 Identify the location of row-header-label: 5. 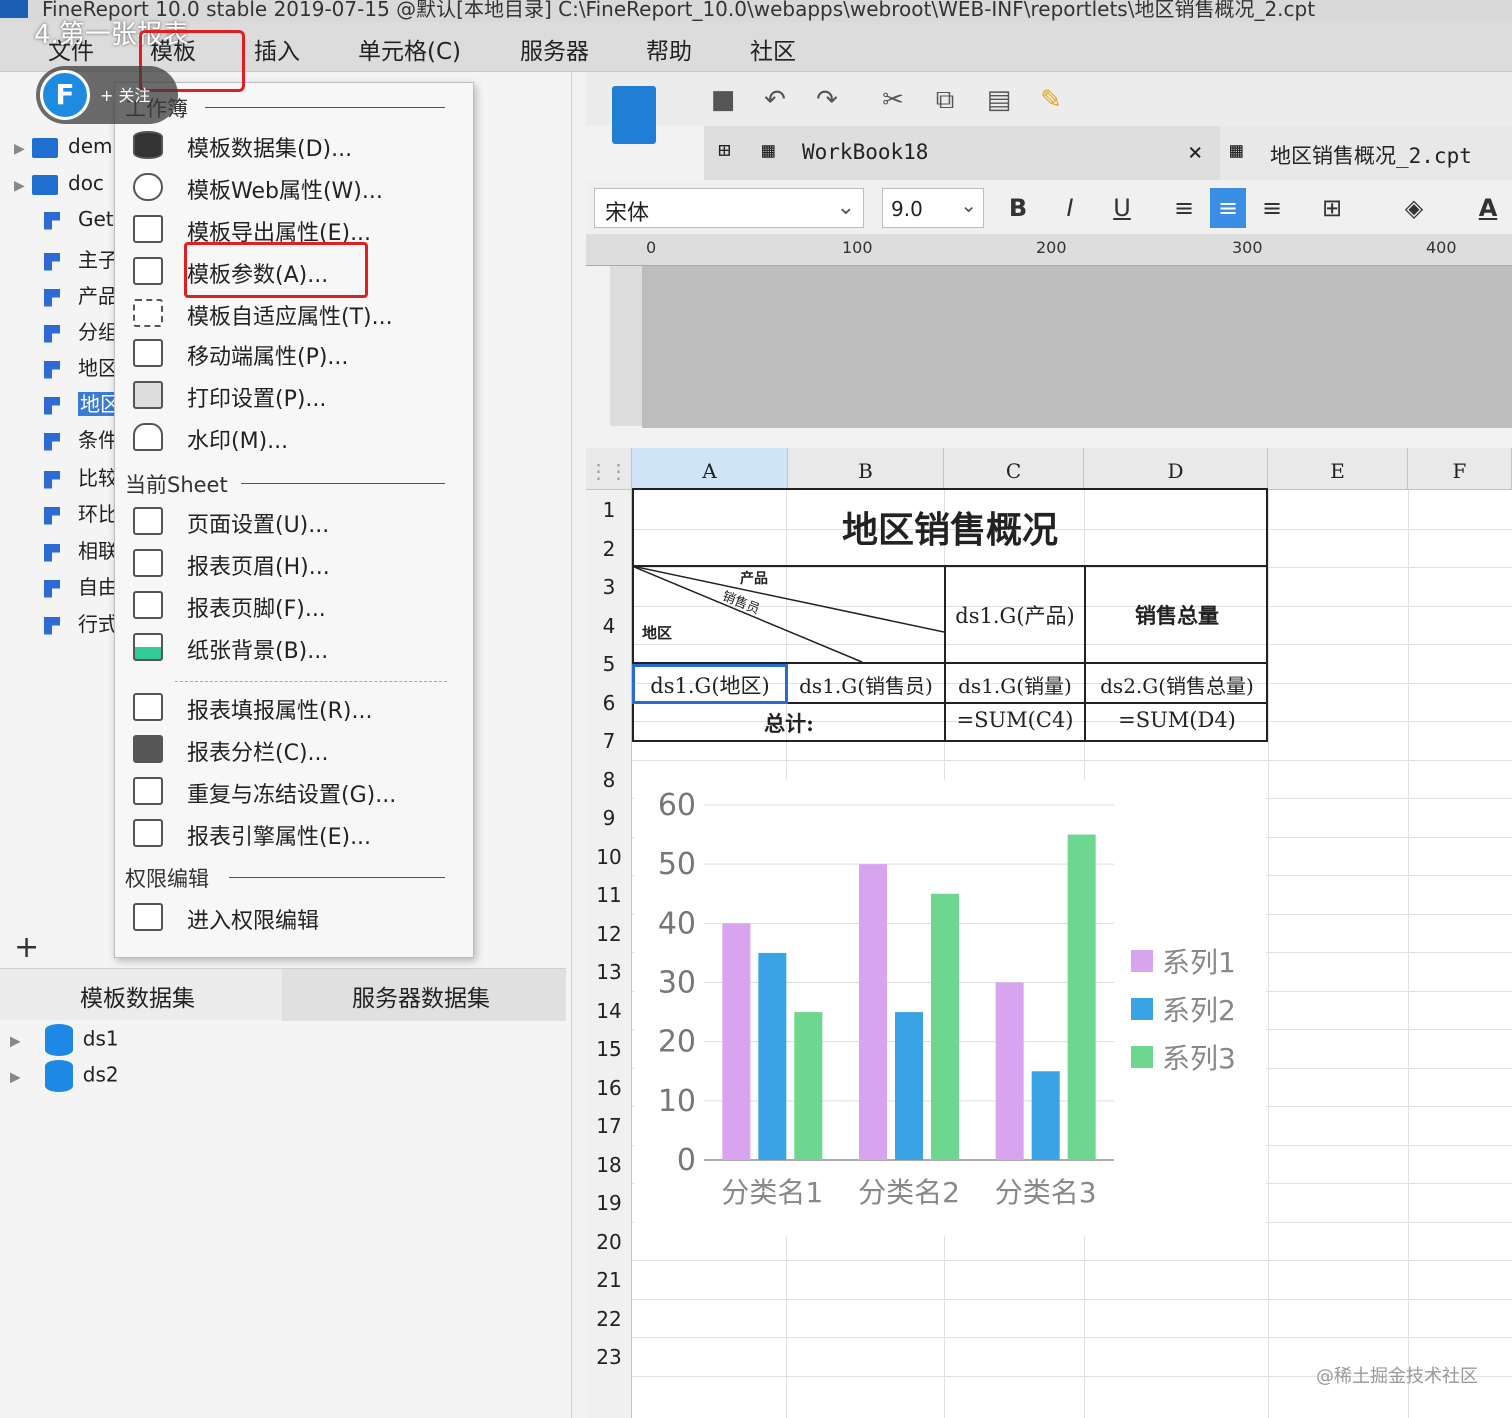
(609, 664).